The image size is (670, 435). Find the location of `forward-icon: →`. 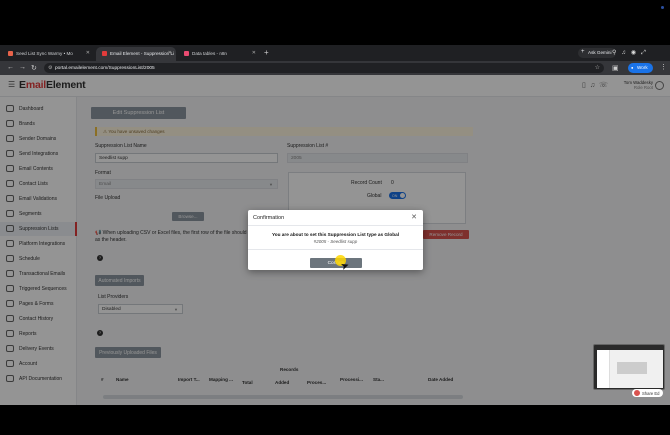

forward-icon: → is located at coordinates (22, 67).